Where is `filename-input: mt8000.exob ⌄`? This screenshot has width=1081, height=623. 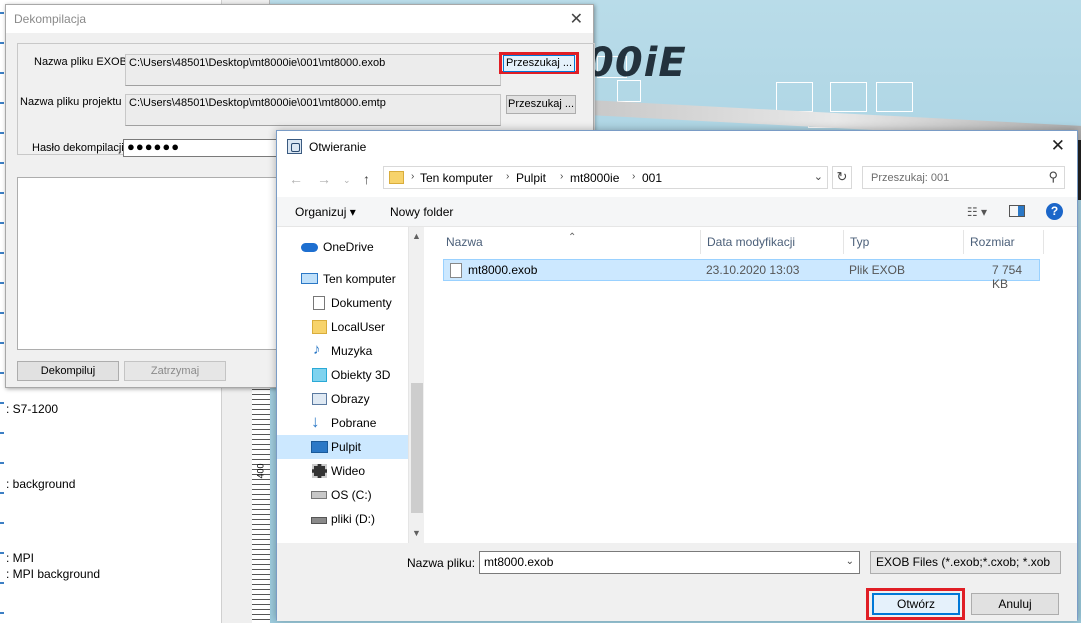
filename-input: mt8000.exob ⌄ is located at coordinates (669, 562).